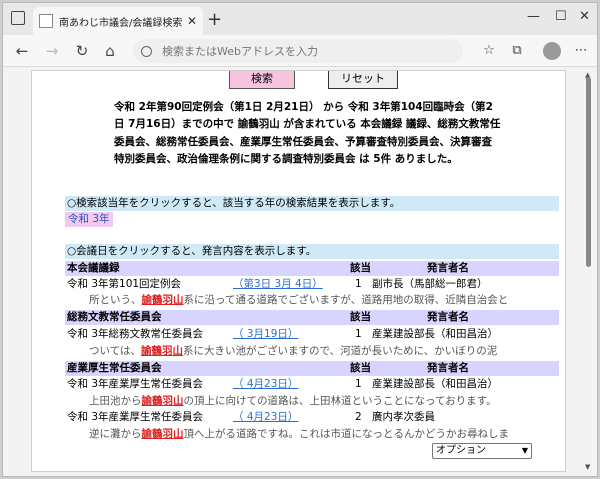 The width and height of the screenshot is (600, 479). What do you see at coordinates (430, 284) in the screenshot?
I see `speaker-name: 副市長（馬部総一郎君）` at bounding box center [430, 284].